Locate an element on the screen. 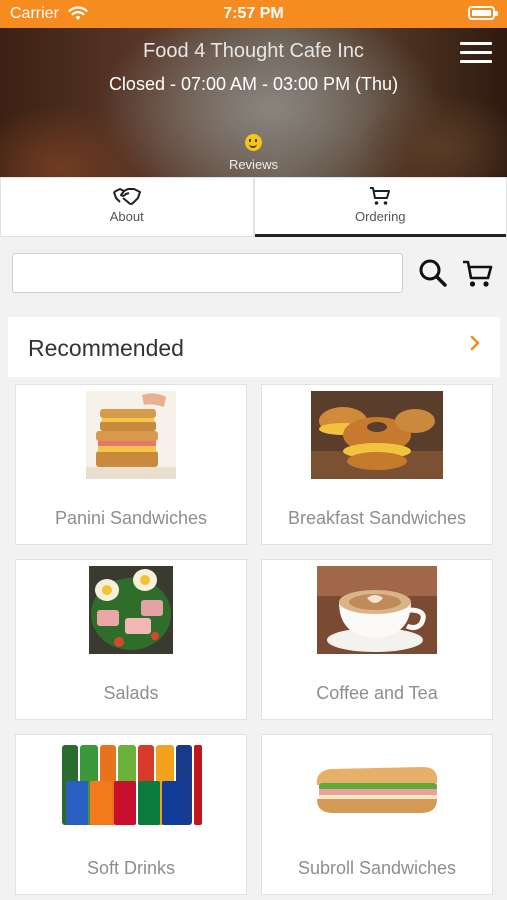 The height and width of the screenshot is (900, 507). hamburger-menu-button is located at coordinates (476, 53).